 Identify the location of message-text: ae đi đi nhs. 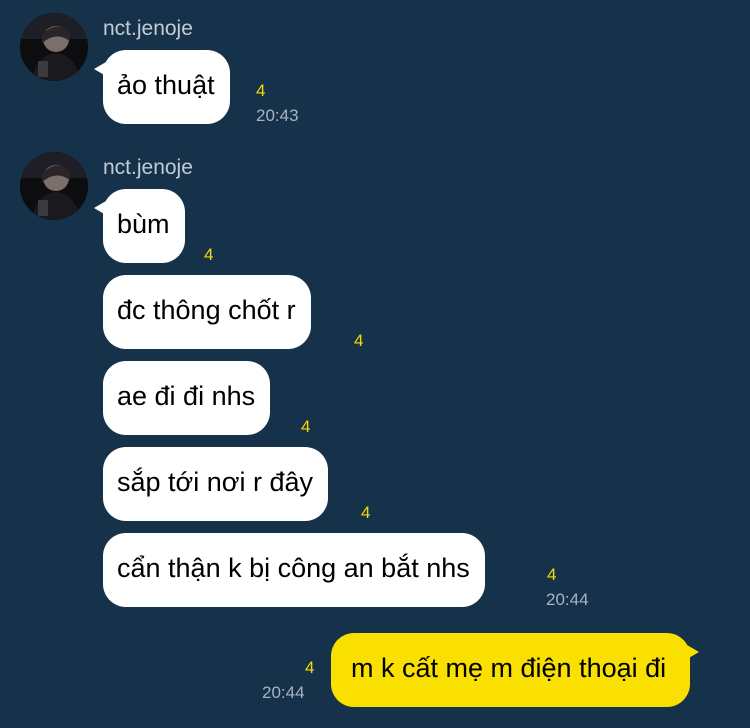
(186, 396).